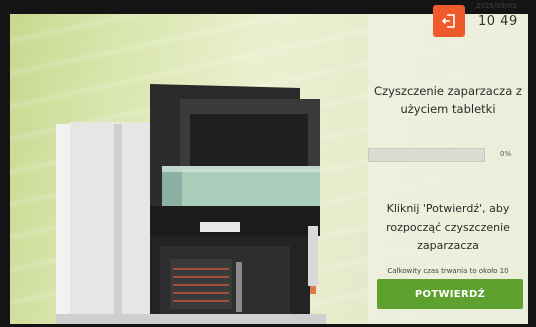  What do you see at coordinates (450, 294) in the screenshot?
I see `confirm-button: POTWIERDŹ` at bounding box center [450, 294].